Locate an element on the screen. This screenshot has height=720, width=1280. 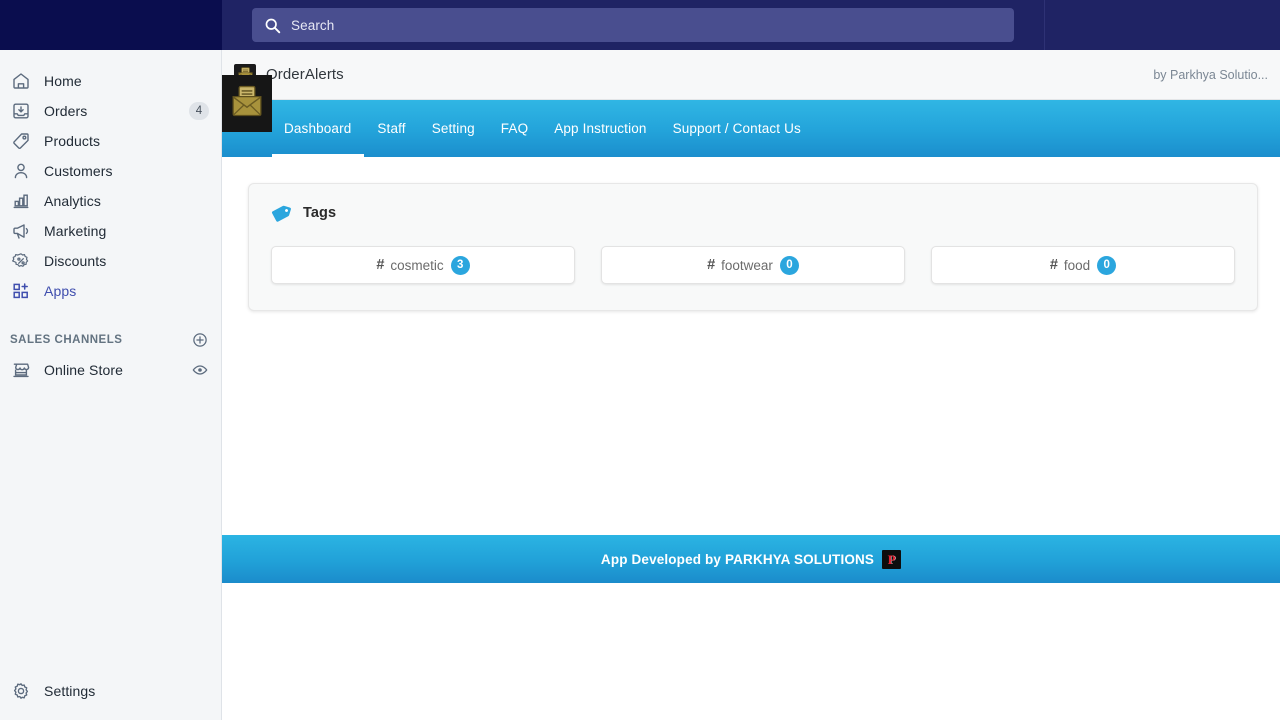
top-bar: Search is located at coordinates (640, 25).